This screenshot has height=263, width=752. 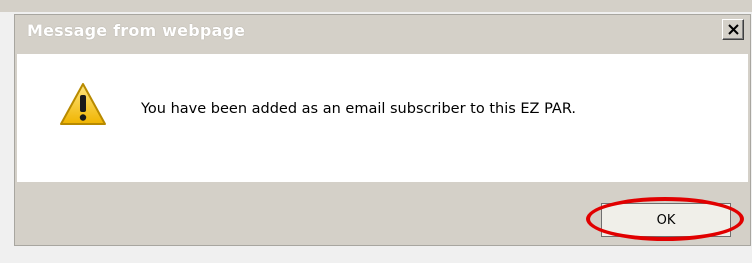 I want to click on dialog-title: Message from webpage, so click(x=136, y=30).